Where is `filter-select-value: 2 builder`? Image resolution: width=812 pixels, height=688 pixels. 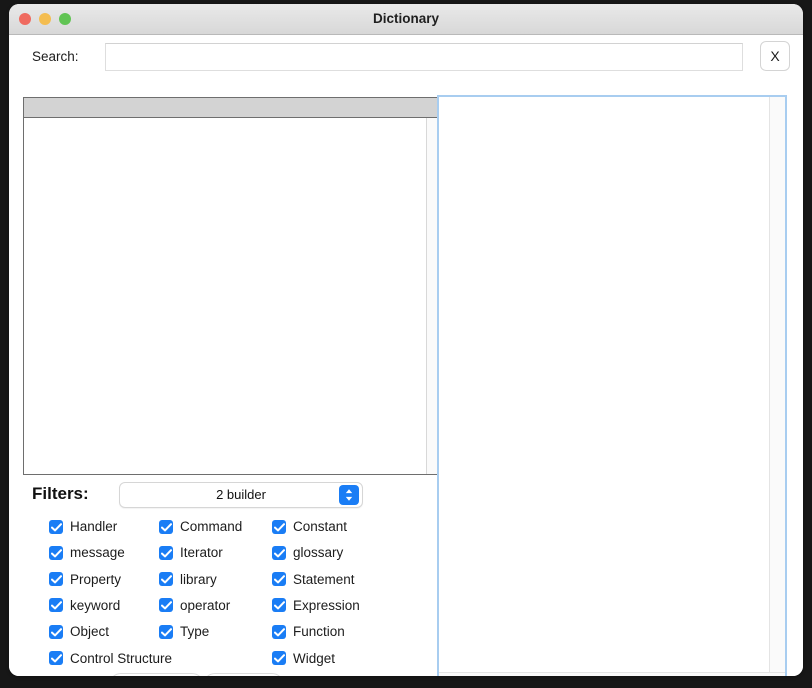 filter-select-value: 2 builder is located at coordinates (241, 494).